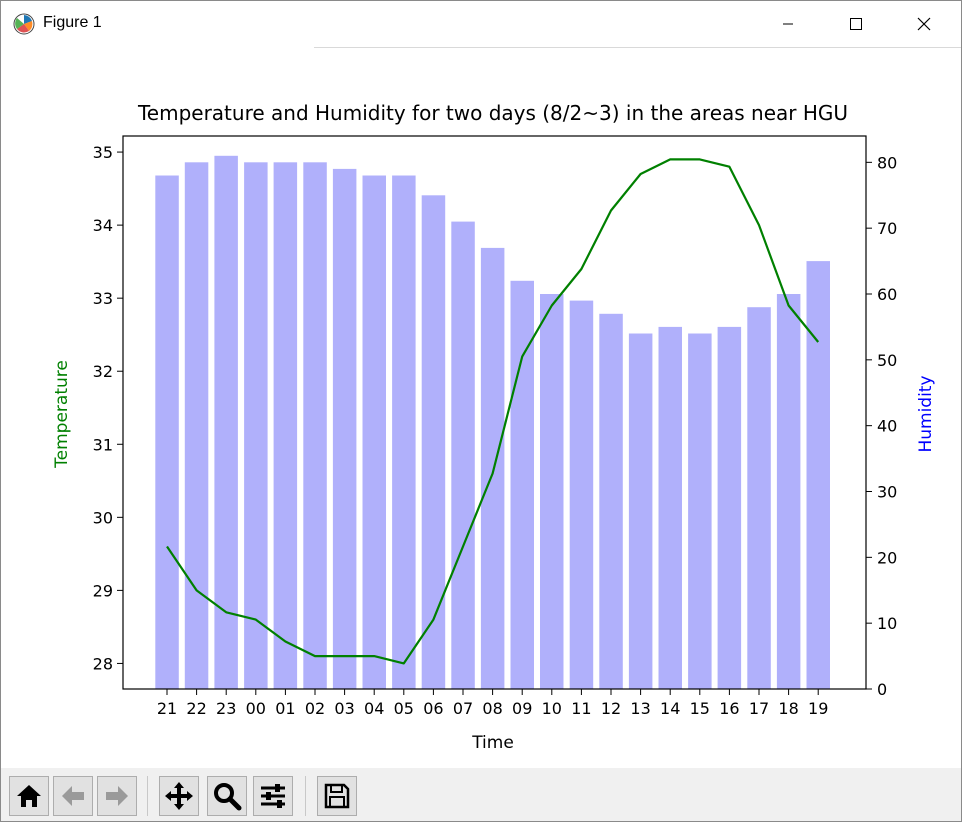  What do you see at coordinates (463, 708) in the screenshot?
I see `x-tick-label: 07` at bounding box center [463, 708].